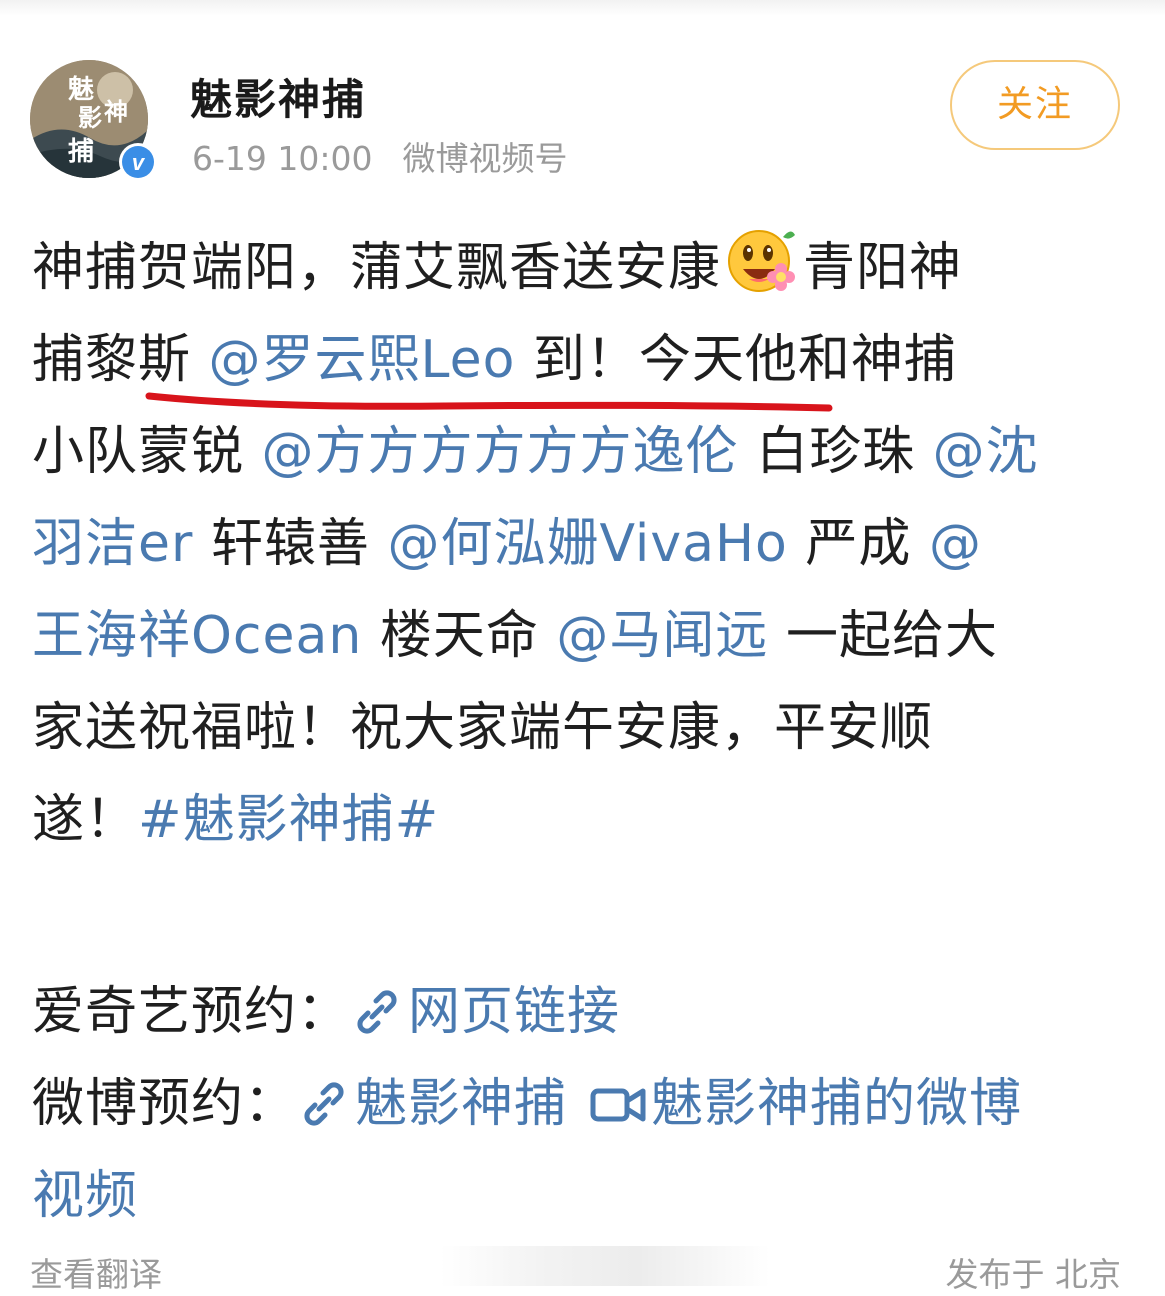 The width and height of the screenshot is (1165, 1296). Describe the element at coordinates (282, 158) in the screenshot. I see `post-date: 6-19 10:00` at that location.